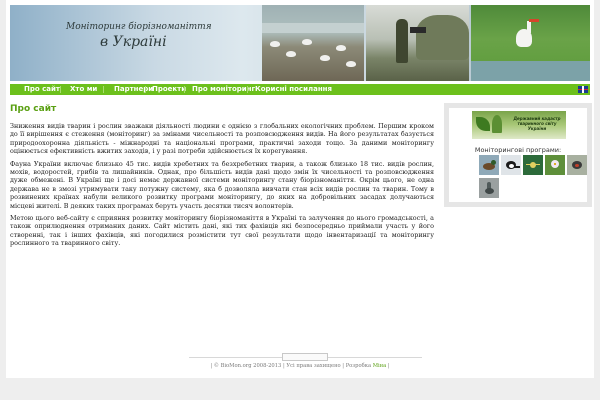 Image resolution: width=600 pixels, height=400 pixels. I want to click on search-input, so click(305, 357).